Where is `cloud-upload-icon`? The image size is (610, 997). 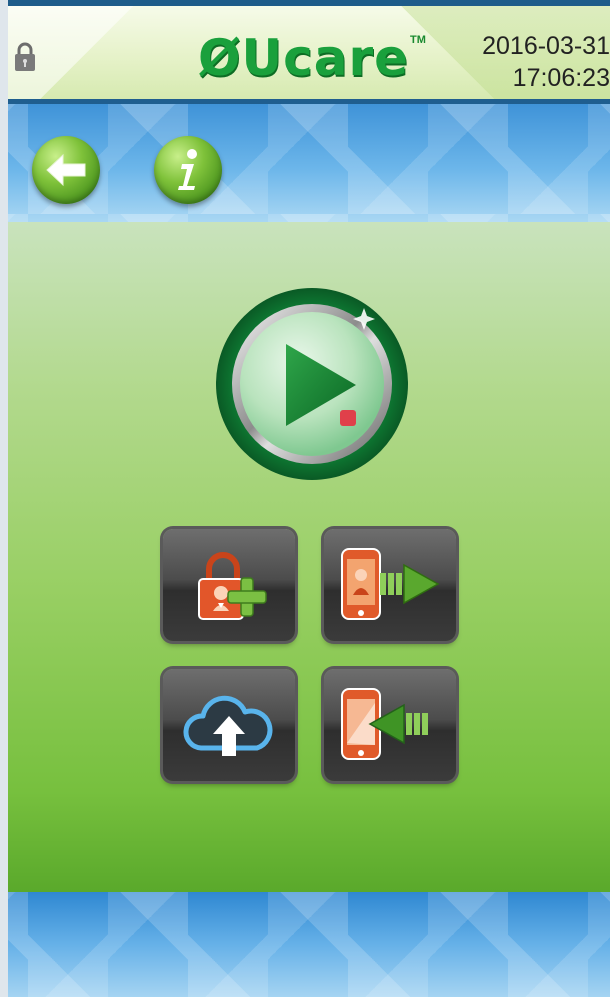
cloud-upload-icon is located at coordinates (228, 725).